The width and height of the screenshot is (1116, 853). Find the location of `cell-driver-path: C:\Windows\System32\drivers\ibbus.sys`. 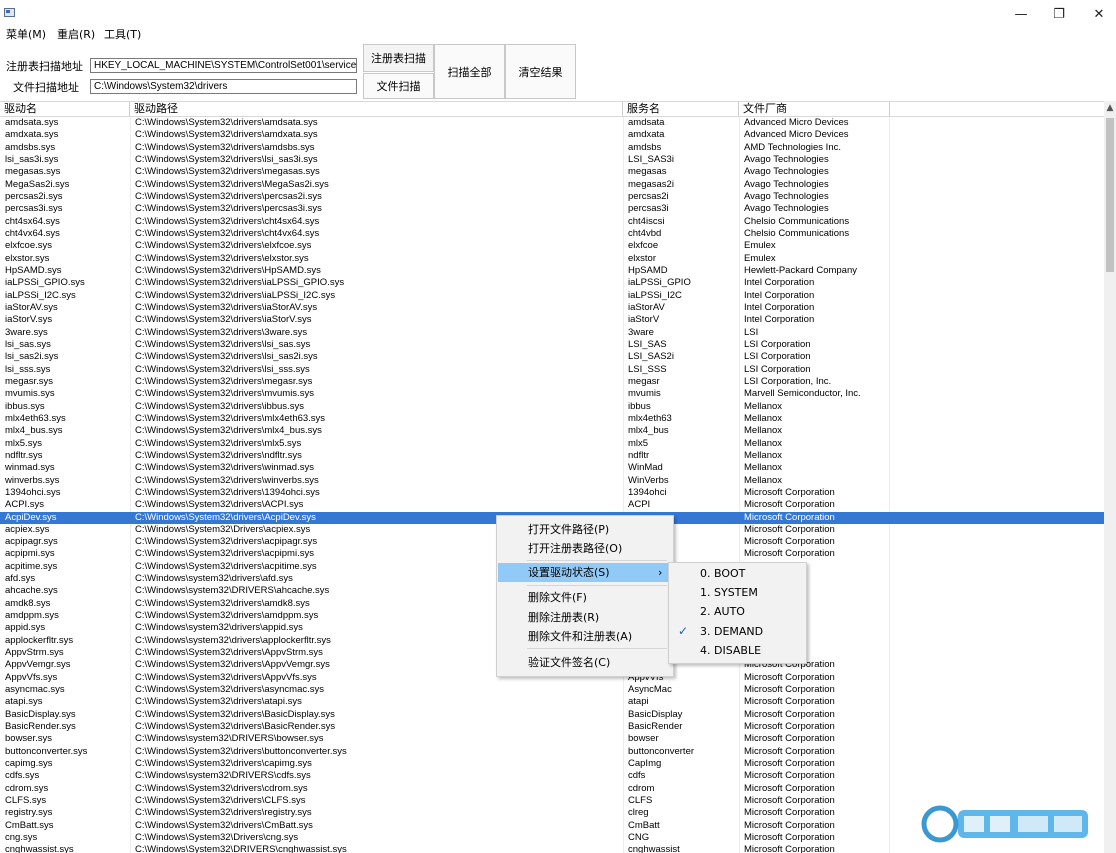

cell-driver-path: C:\Windows\System32\drivers\ibbus.sys is located at coordinates (219, 406).